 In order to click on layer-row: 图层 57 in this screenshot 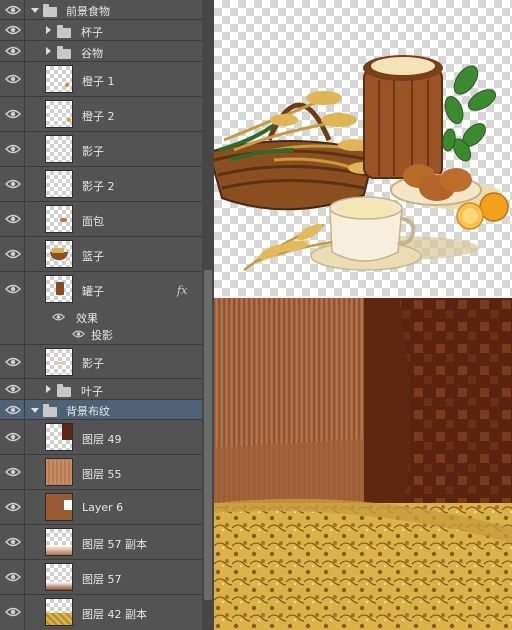, I will do `click(101, 577)`.